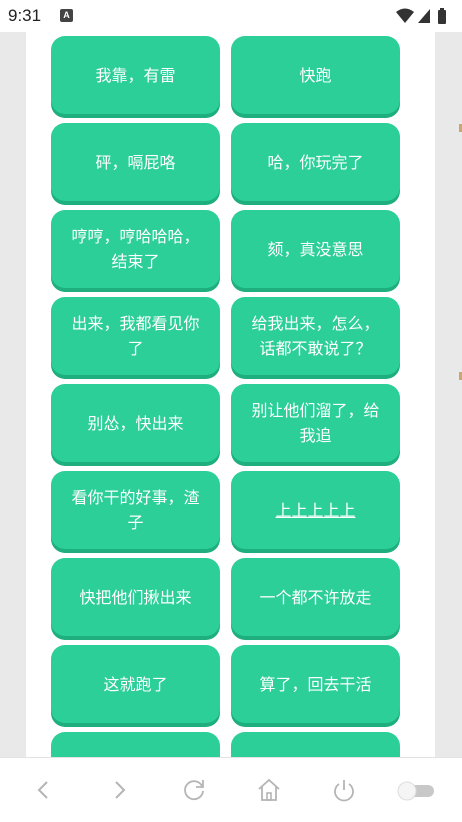  Describe the element at coordinates (344, 790) in the screenshot. I see `power-icon` at that location.